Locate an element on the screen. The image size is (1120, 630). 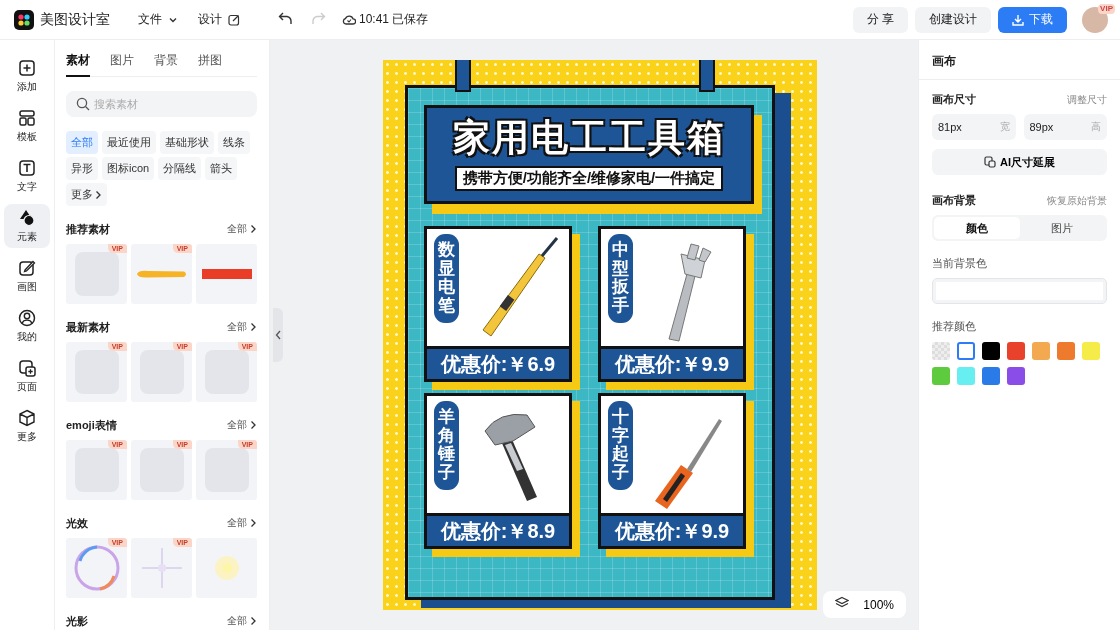
size-field: 89px 高 is located at coordinates (1065, 127).